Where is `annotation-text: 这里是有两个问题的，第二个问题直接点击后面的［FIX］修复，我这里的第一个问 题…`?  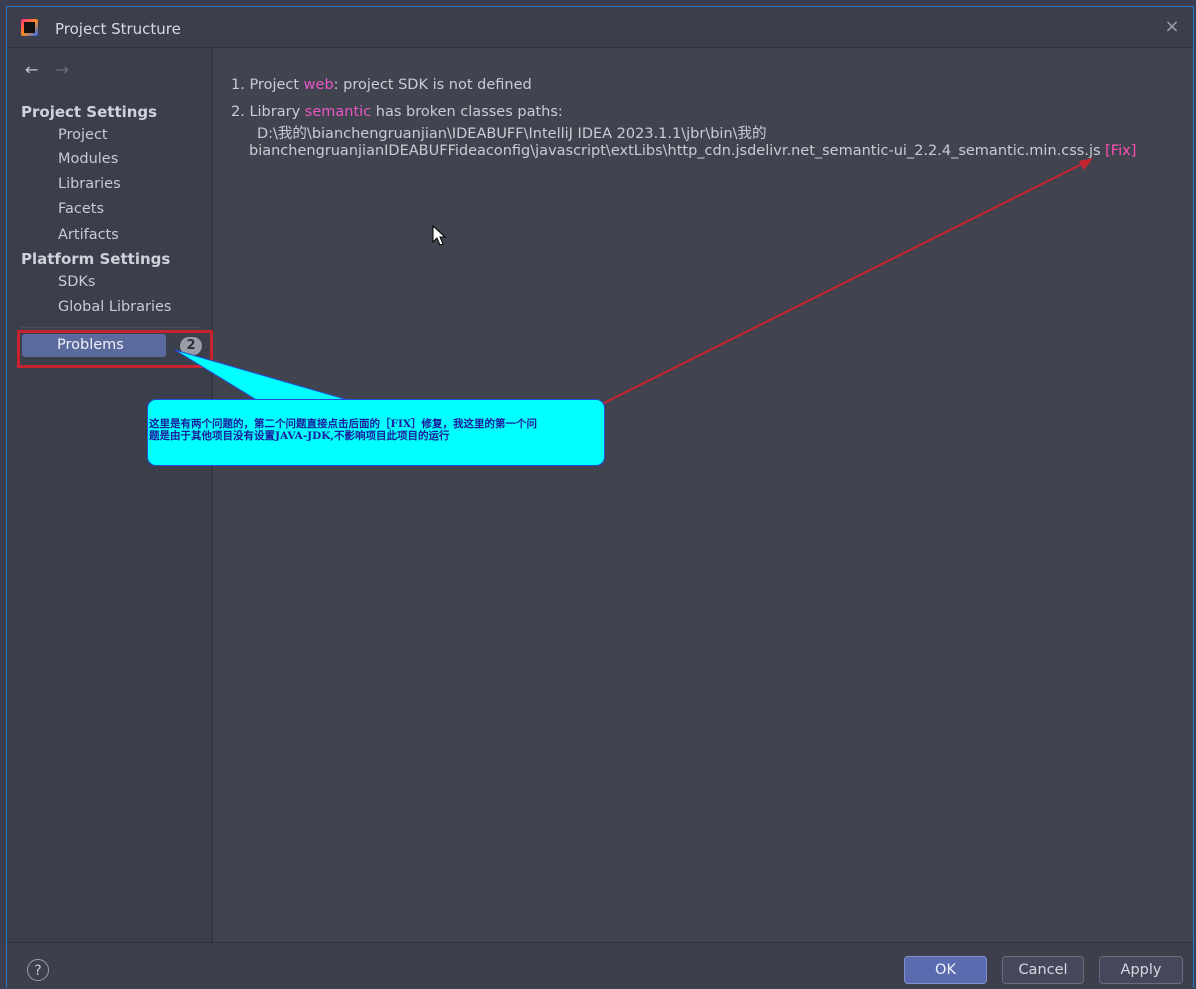 annotation-text: 这里是有两个问题的，第二个问题直接点击后面的［FIX］修复，我这里的第一个问 题… is located at coordinates (376, 430).